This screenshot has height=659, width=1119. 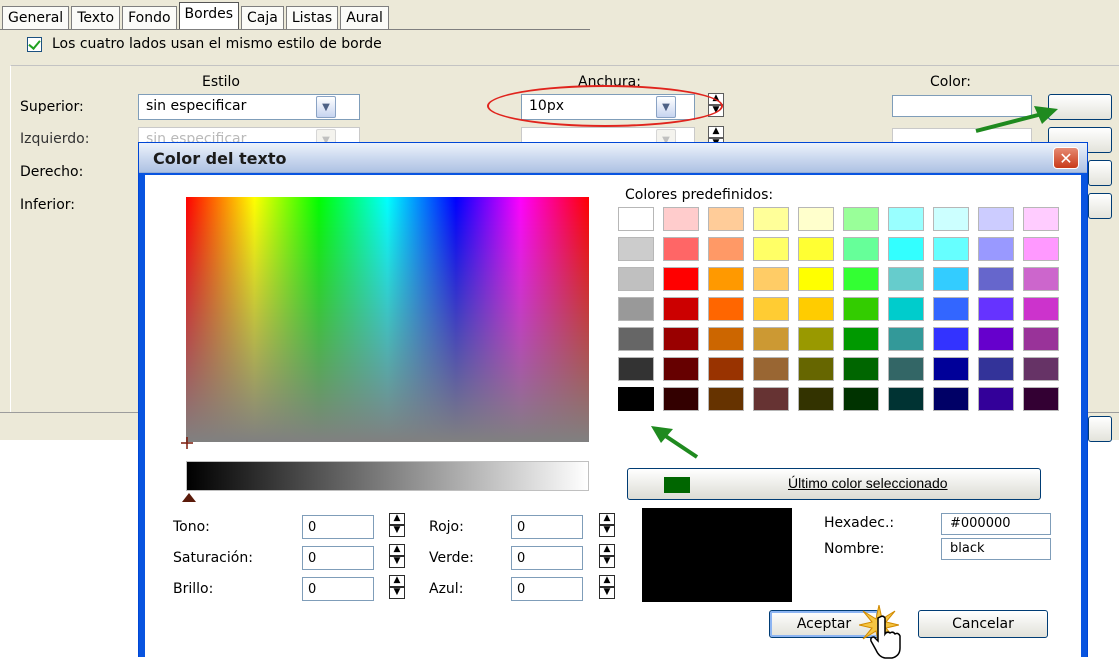 What do you see at coordinates (607, 587) in the screenshot?
I see `blue-spinner: ▲ ▼` at bounding box center [607, 587].